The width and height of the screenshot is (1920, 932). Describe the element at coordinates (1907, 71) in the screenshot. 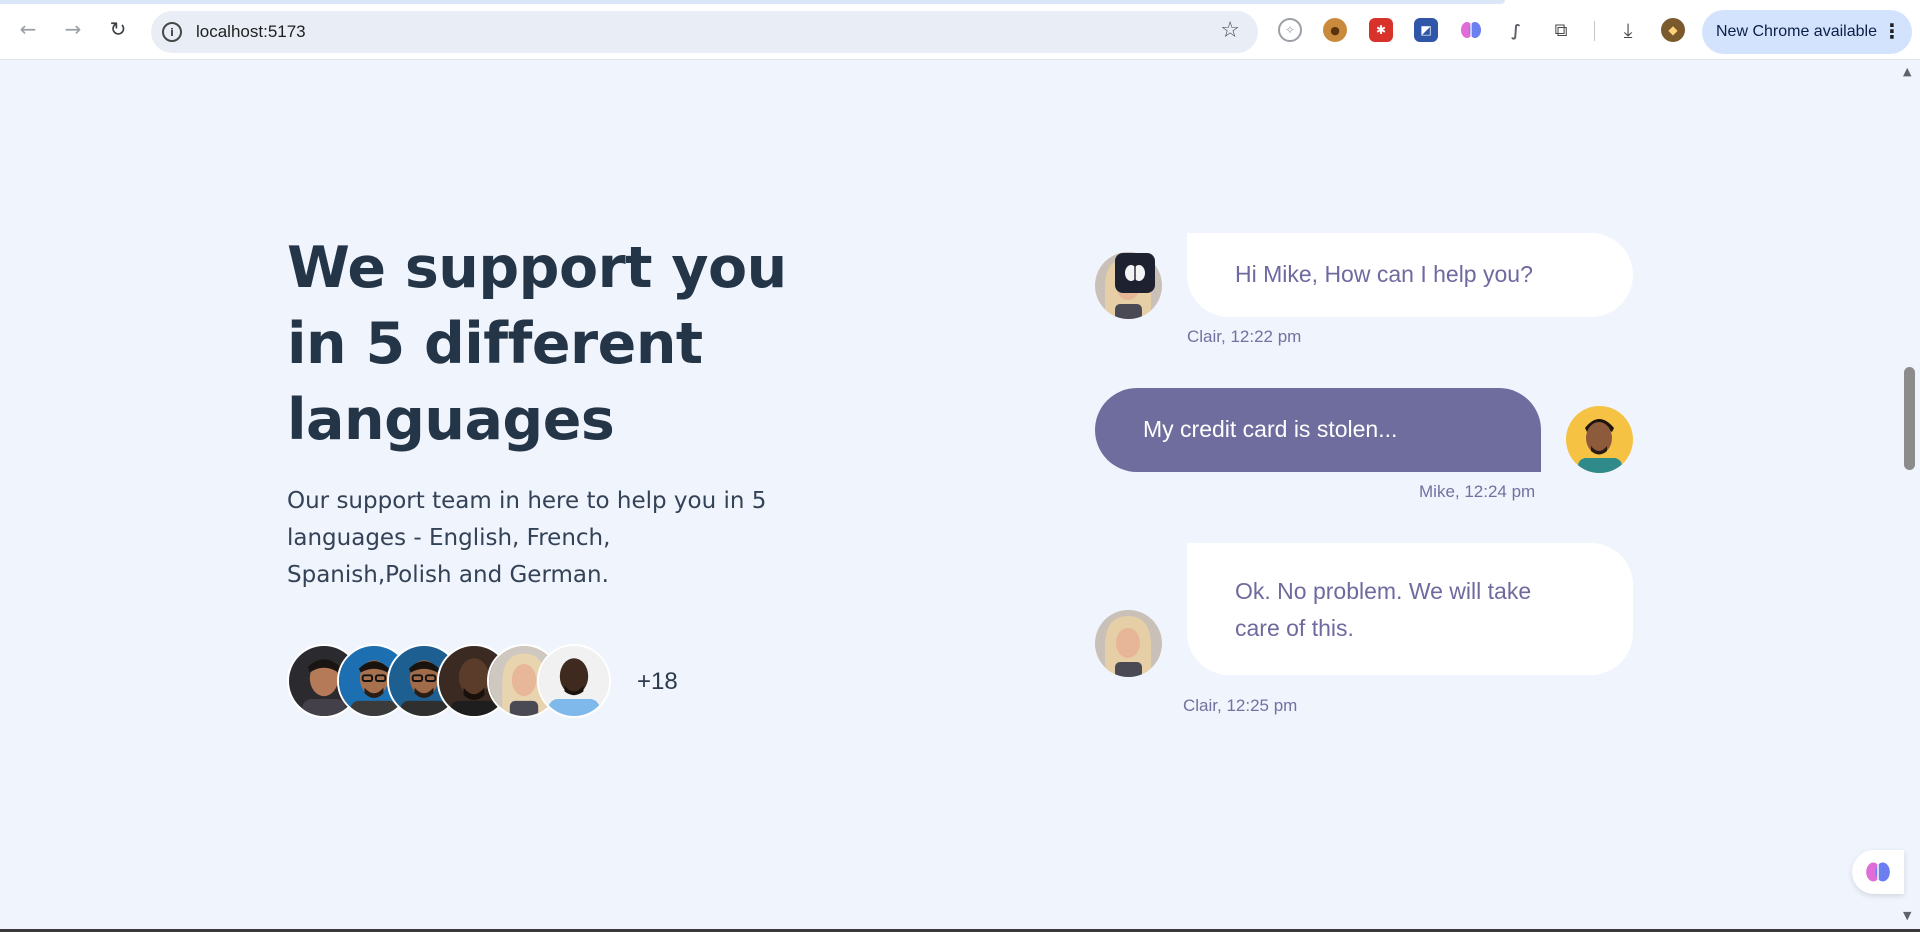

I see `scroll-up-arrow-icon: ▲` at that location.